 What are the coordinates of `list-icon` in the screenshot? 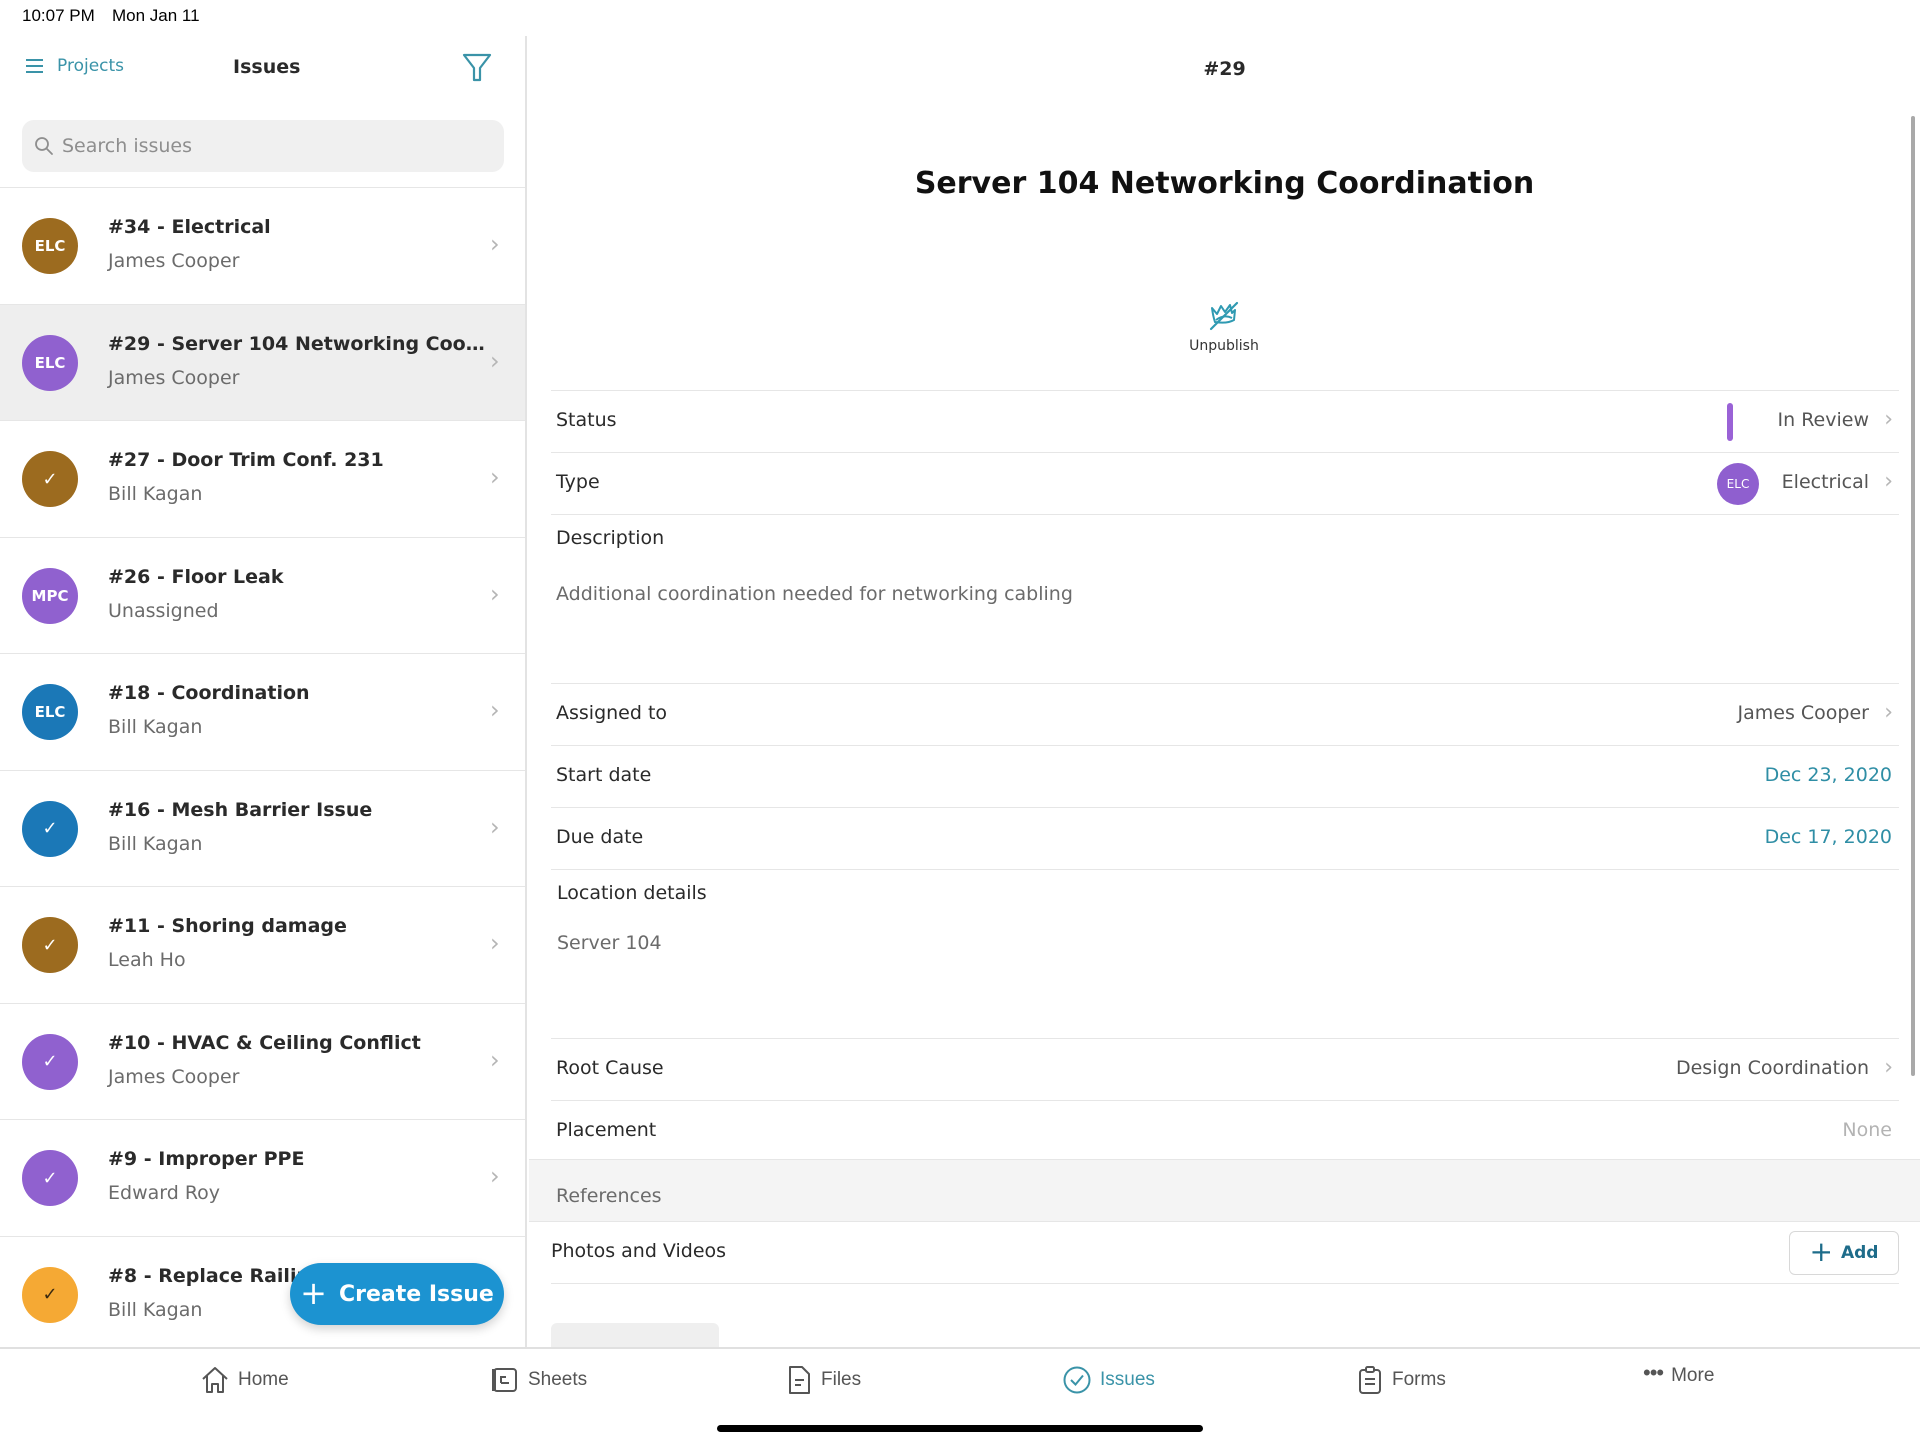 It's located at (34, 66).